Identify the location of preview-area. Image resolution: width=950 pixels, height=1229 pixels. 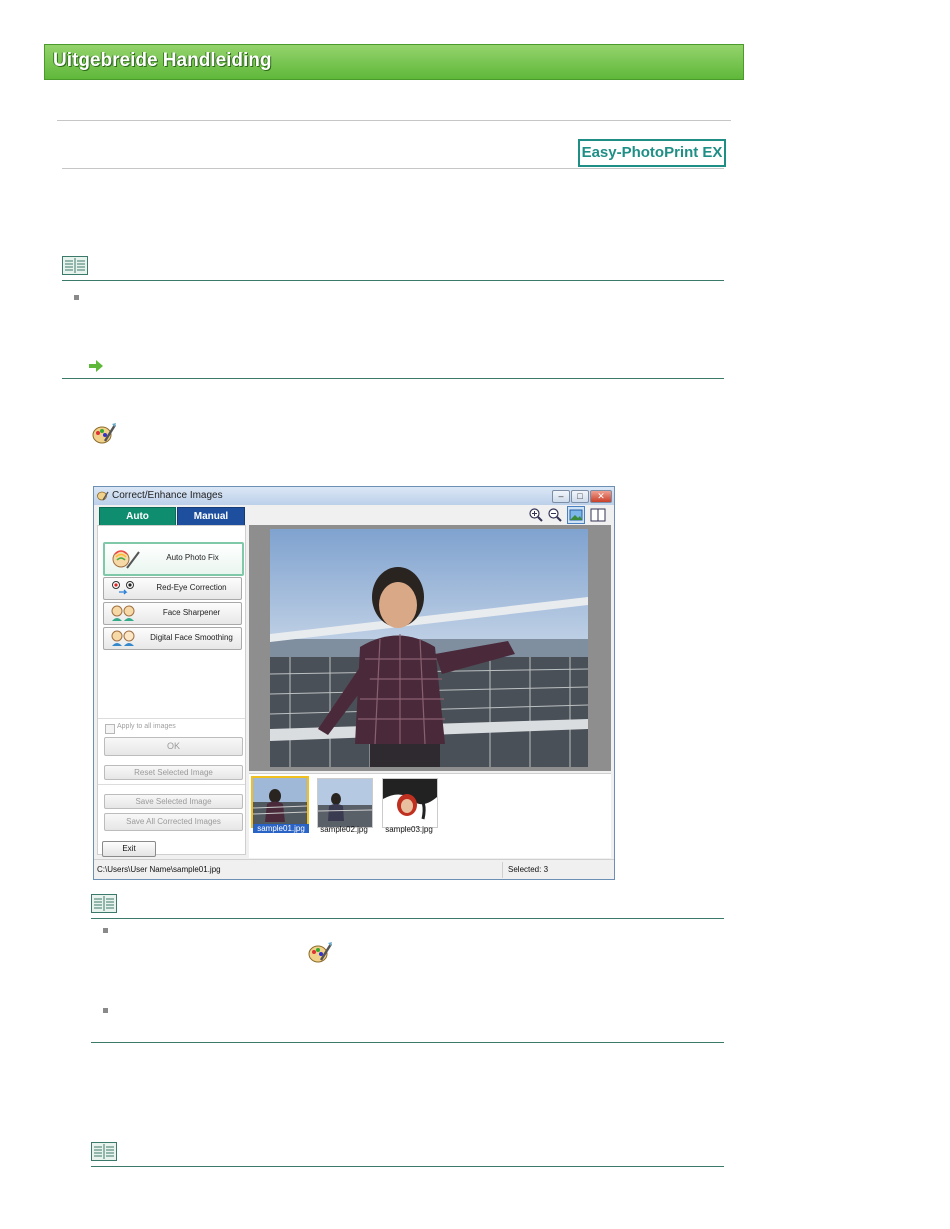
(430, 648).